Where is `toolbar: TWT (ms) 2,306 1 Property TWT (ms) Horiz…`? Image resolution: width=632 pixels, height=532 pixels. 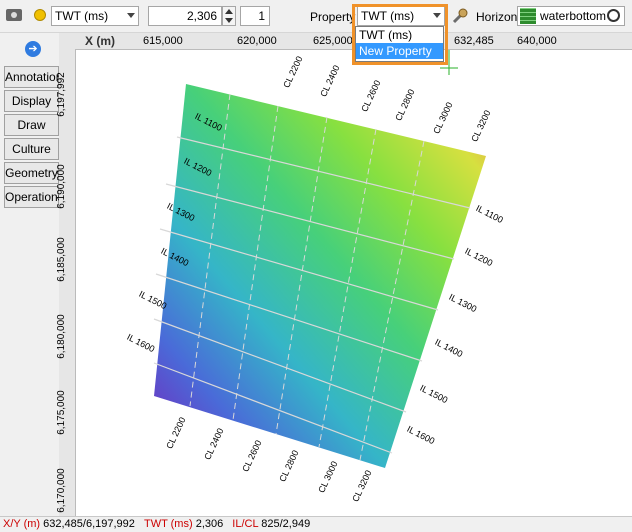
toolbar: TWT (ms) 2,306 1 Property TWT (ms) Horiz… is located at coordinates (316, 16).